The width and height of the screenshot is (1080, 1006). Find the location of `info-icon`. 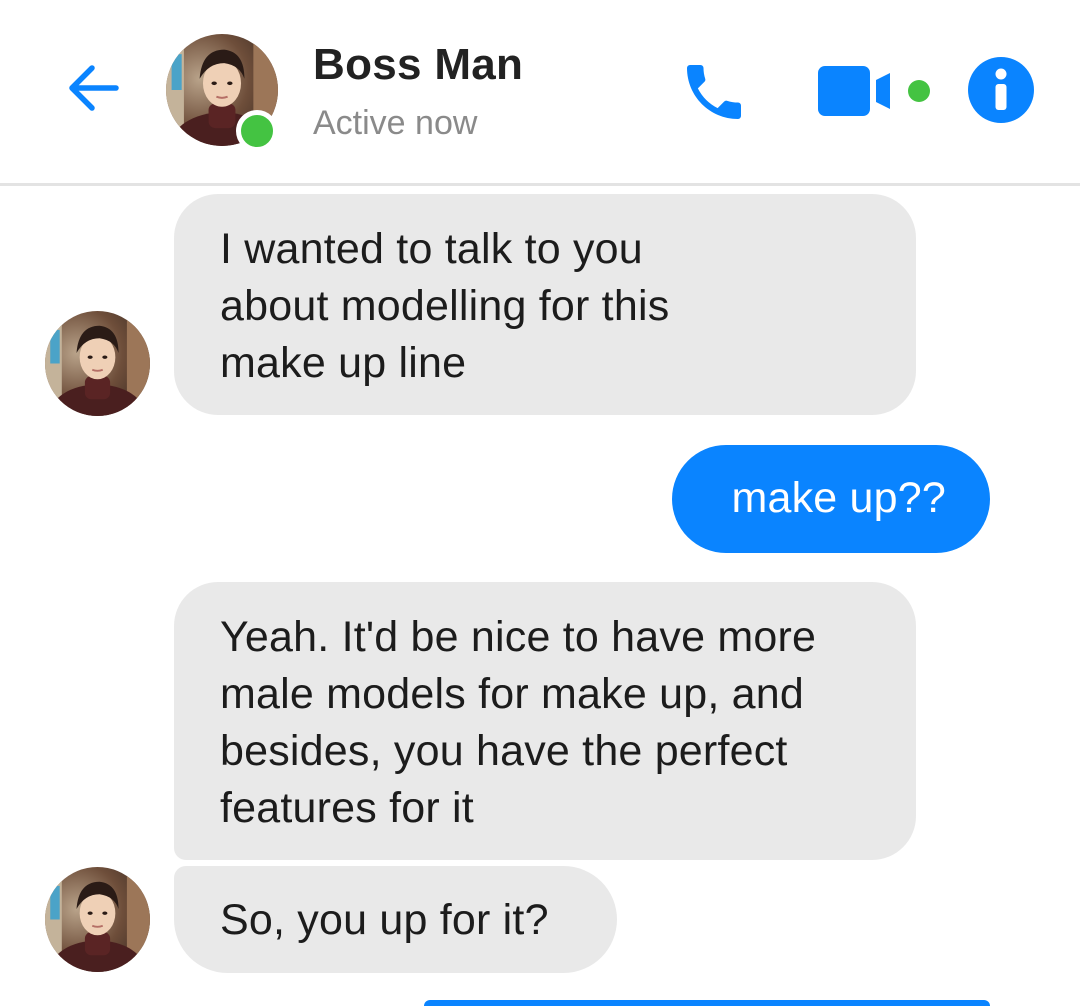

info-icon is located at coordinates (1001, 90).